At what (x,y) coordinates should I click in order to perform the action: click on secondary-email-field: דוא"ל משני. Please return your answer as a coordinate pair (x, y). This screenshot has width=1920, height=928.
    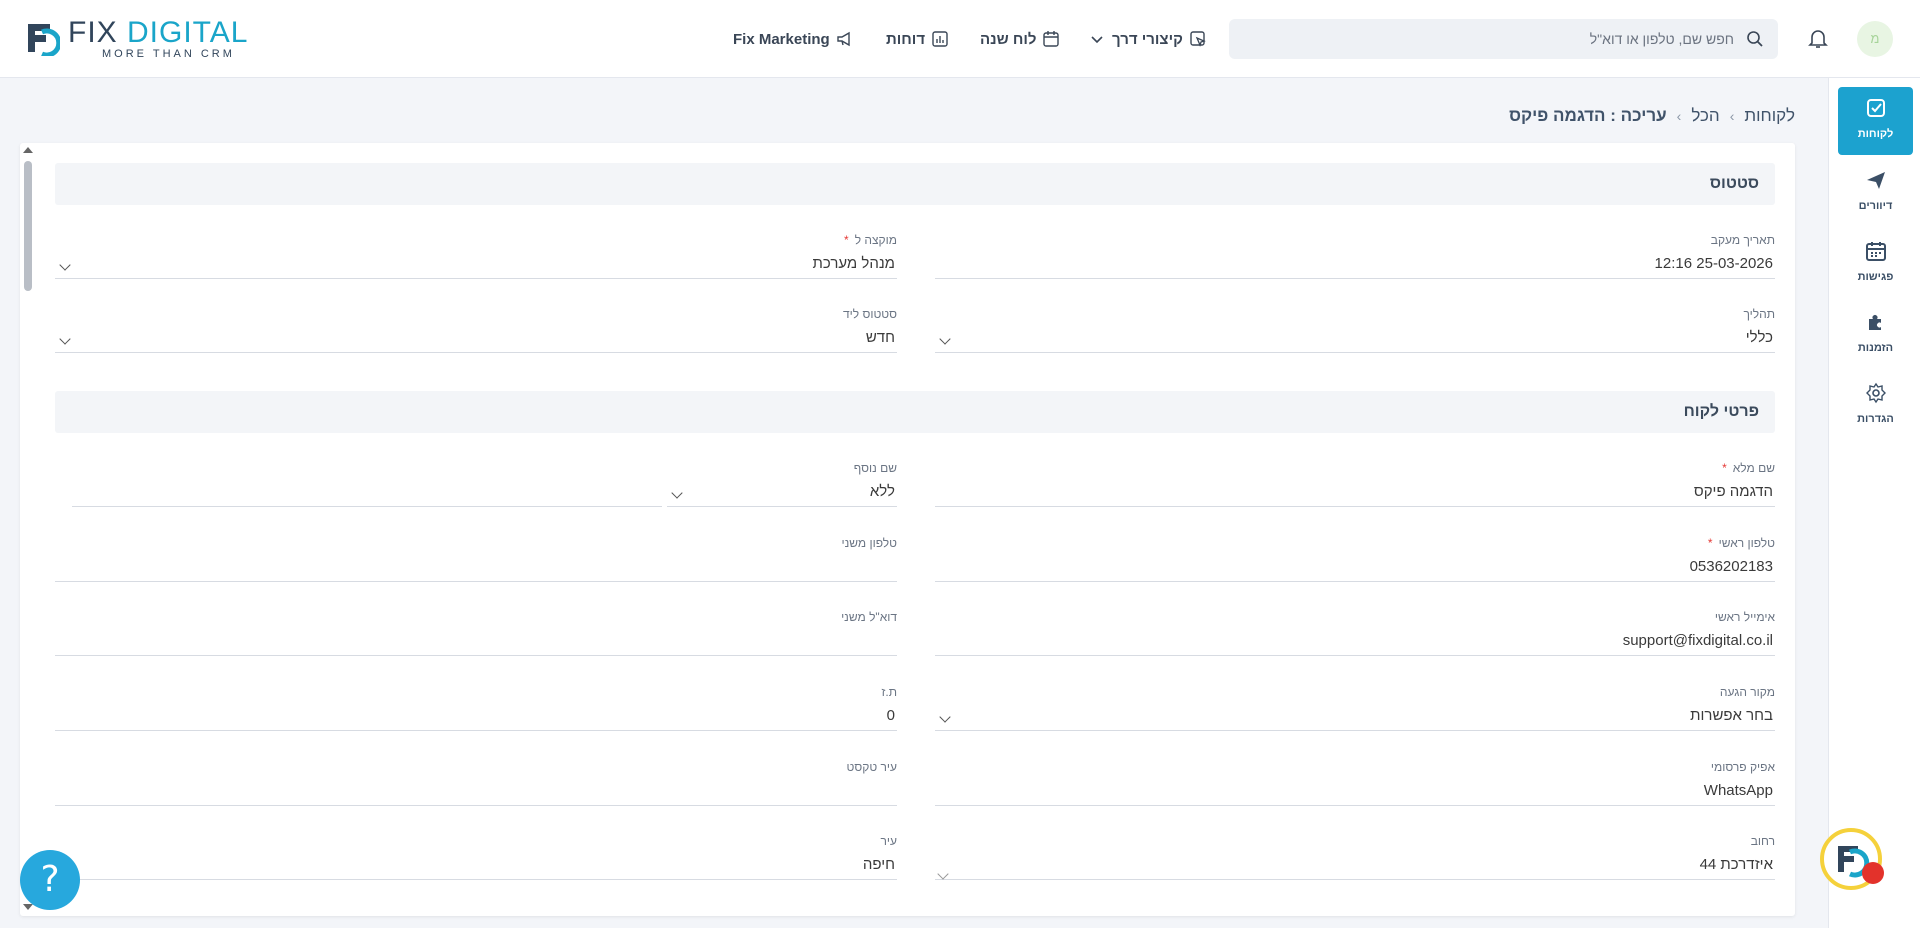
    Looking at the image, I should click on (476, 633).